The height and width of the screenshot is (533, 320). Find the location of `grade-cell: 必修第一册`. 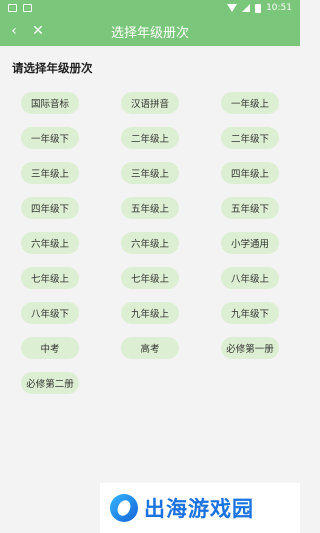

grade-cell: 必修第一册 is located at coordinates (250, 348).